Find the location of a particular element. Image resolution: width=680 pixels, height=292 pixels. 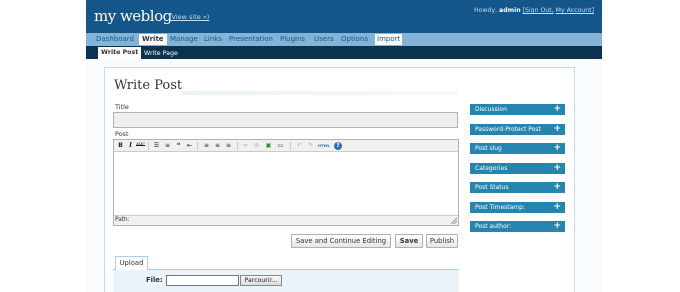

title-label: Title is located at coordinates (122, 107).